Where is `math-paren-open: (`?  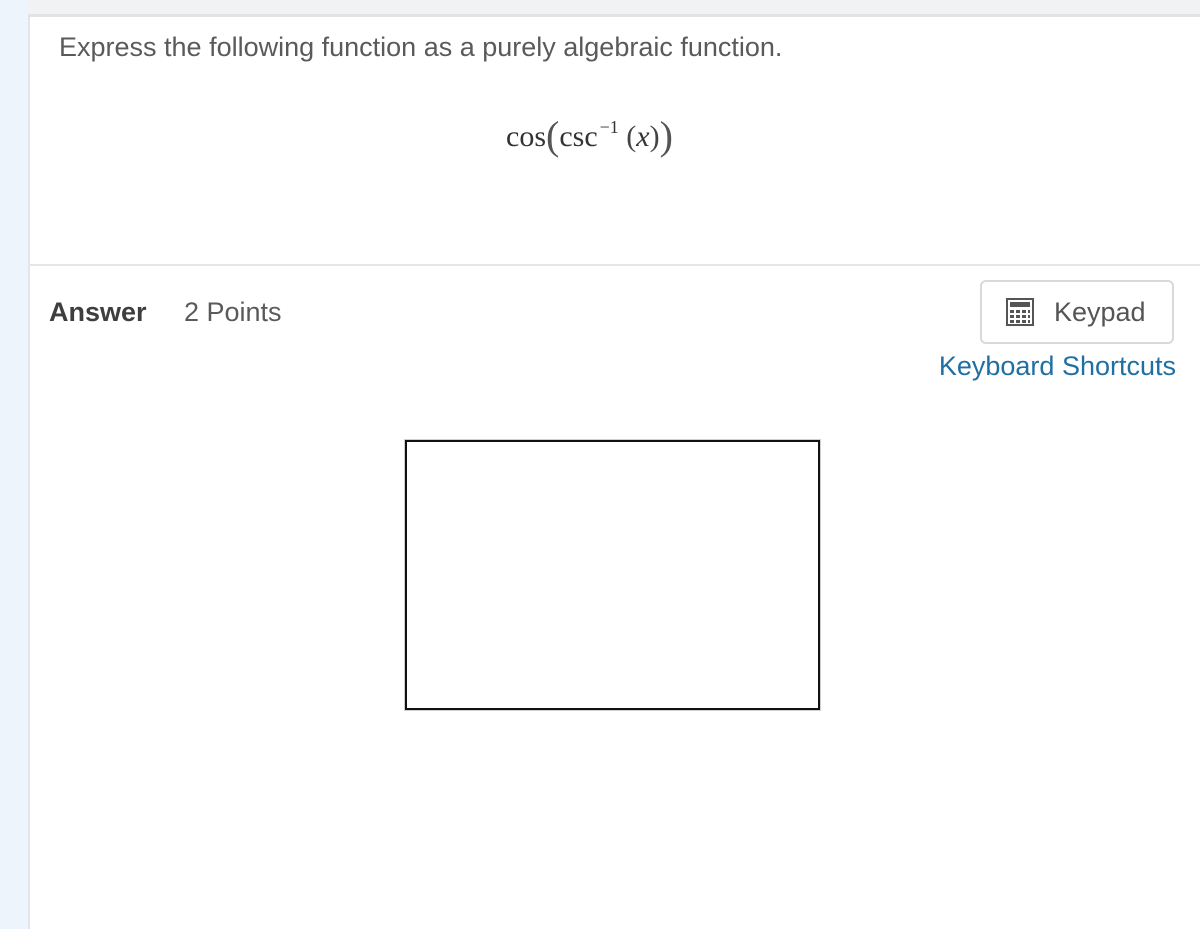
math-paren-open: ( is located at coordinates (553, 135).